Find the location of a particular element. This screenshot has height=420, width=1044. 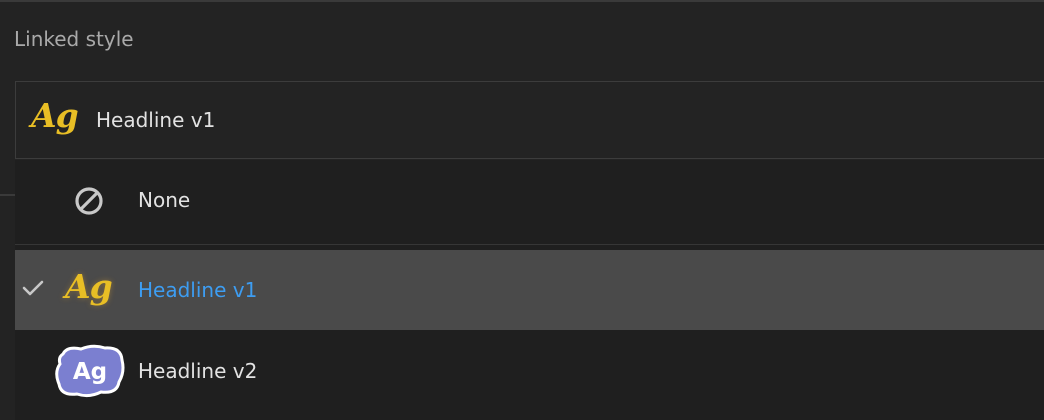

menu-separator is located at coordinates (529, 244).